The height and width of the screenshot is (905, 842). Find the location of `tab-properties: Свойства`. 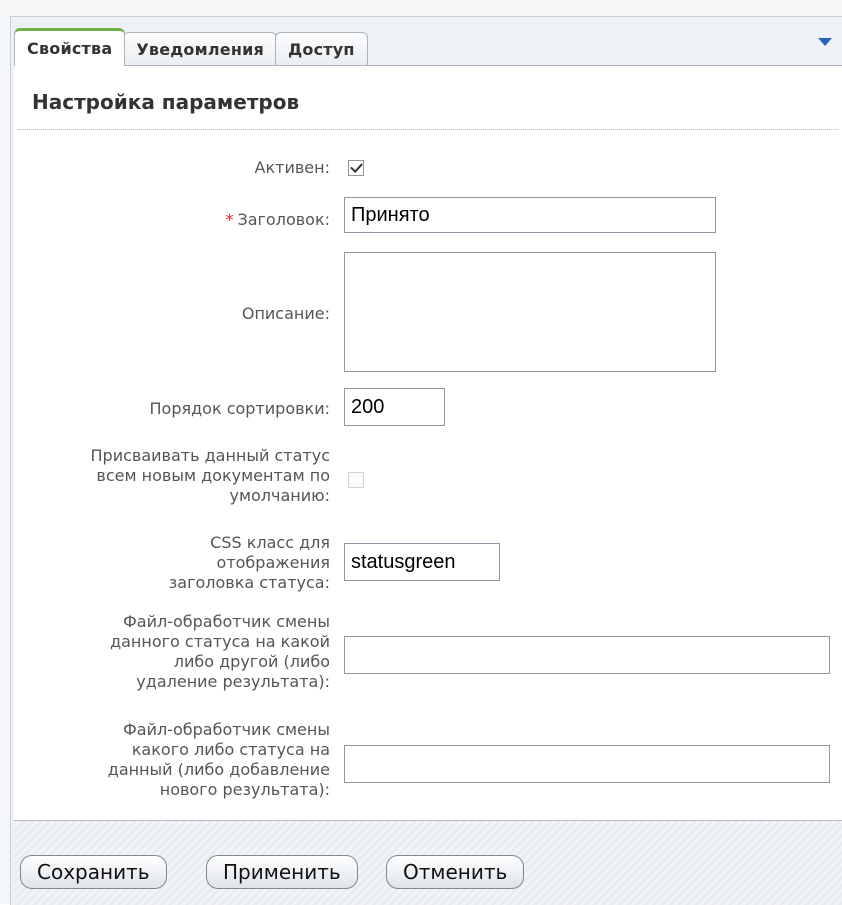

tab-properties: Свойства is located at coordinates (70, 47).